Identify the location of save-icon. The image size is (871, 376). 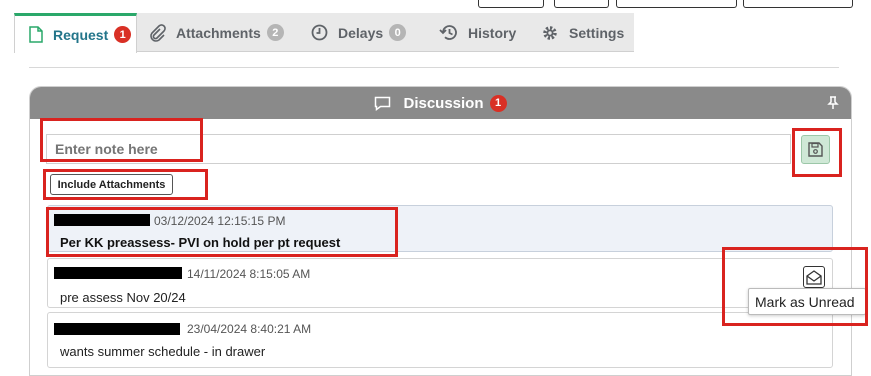
(815, 149).